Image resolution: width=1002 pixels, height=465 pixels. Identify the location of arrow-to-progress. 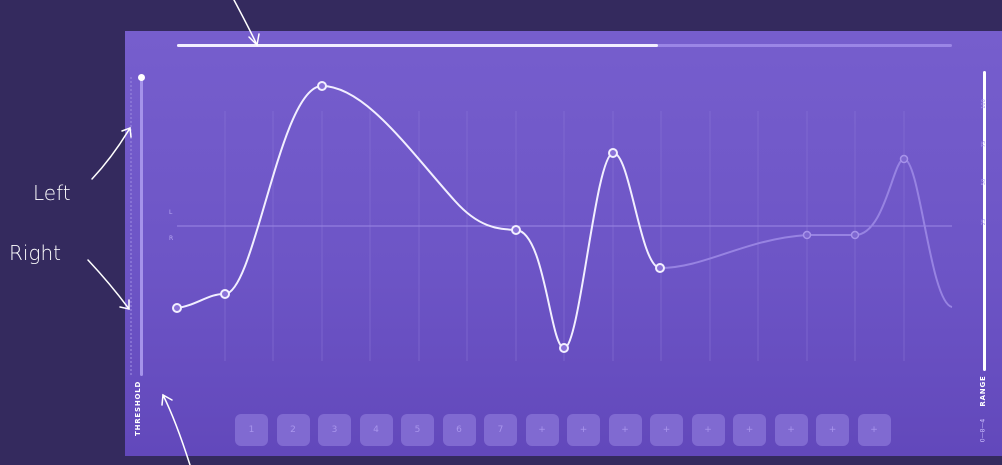
(245, 23).